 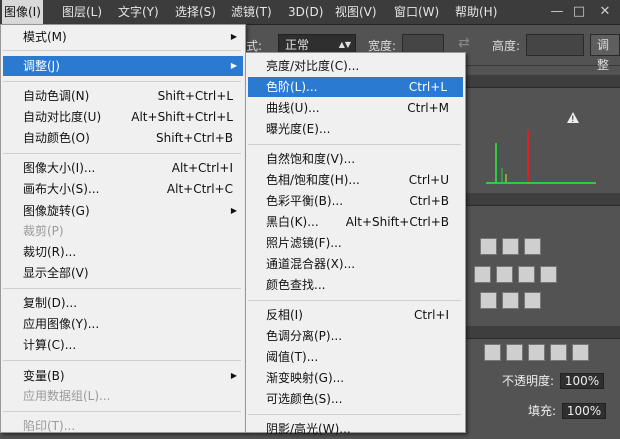 I want to click on menu-select: 选择(S), so click(x=195, y=12).